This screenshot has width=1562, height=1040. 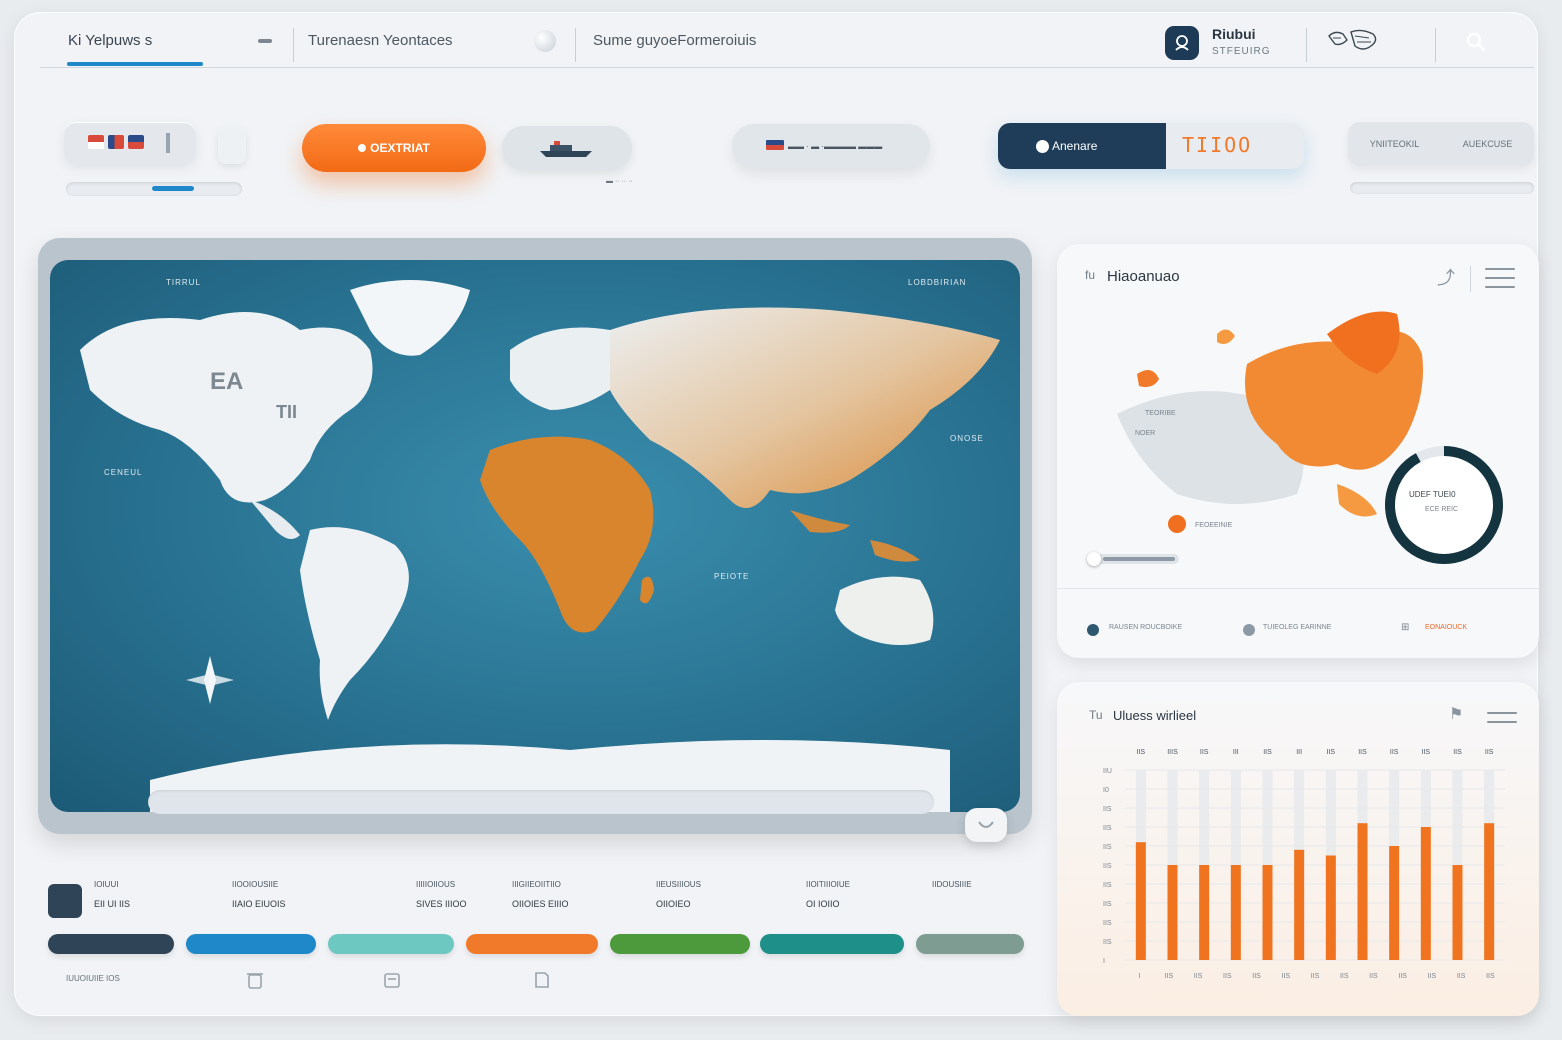 I want to click on document-icon, so click(x=542, y=980).